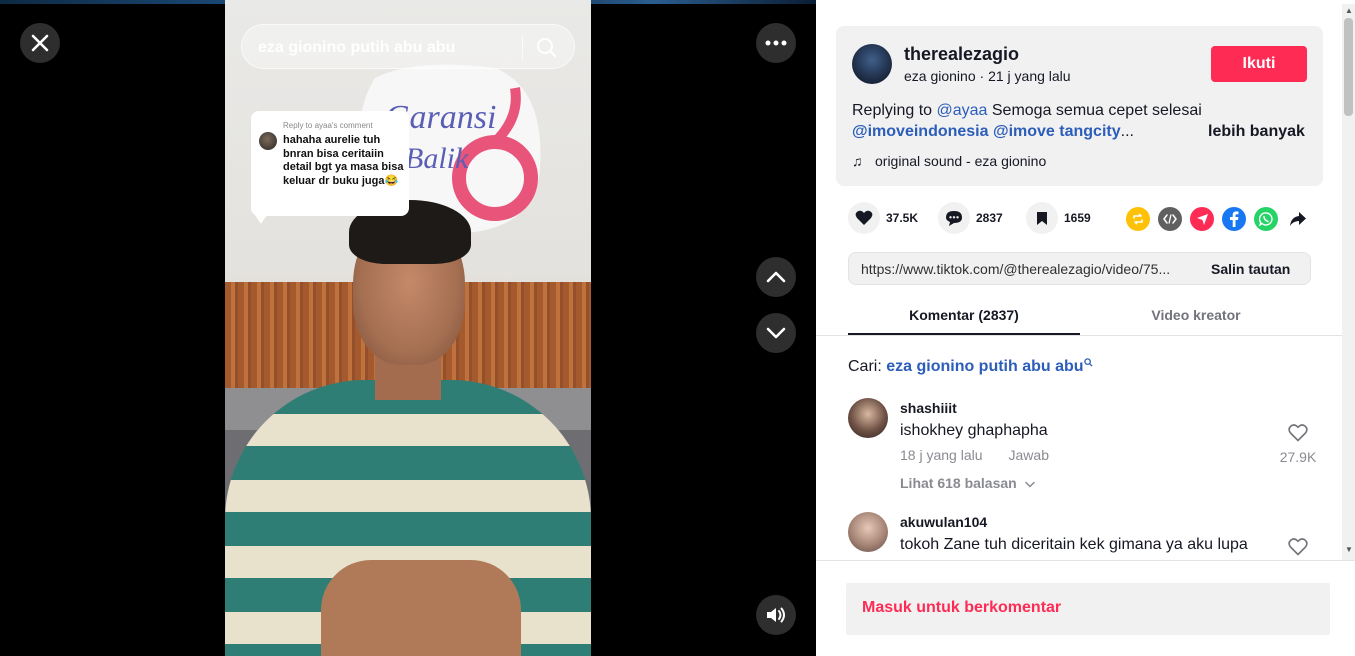 The height and width of the screenshot is (656, 1355). I want to click on scroll-up-arrow-icon: ▲, so click(1349, 10).